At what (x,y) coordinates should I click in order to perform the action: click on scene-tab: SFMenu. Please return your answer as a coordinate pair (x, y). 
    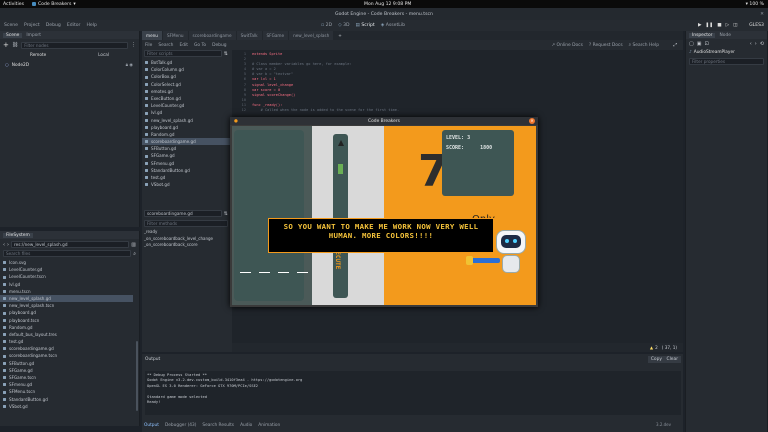
    Looking at the image, I should click on (175, 35).